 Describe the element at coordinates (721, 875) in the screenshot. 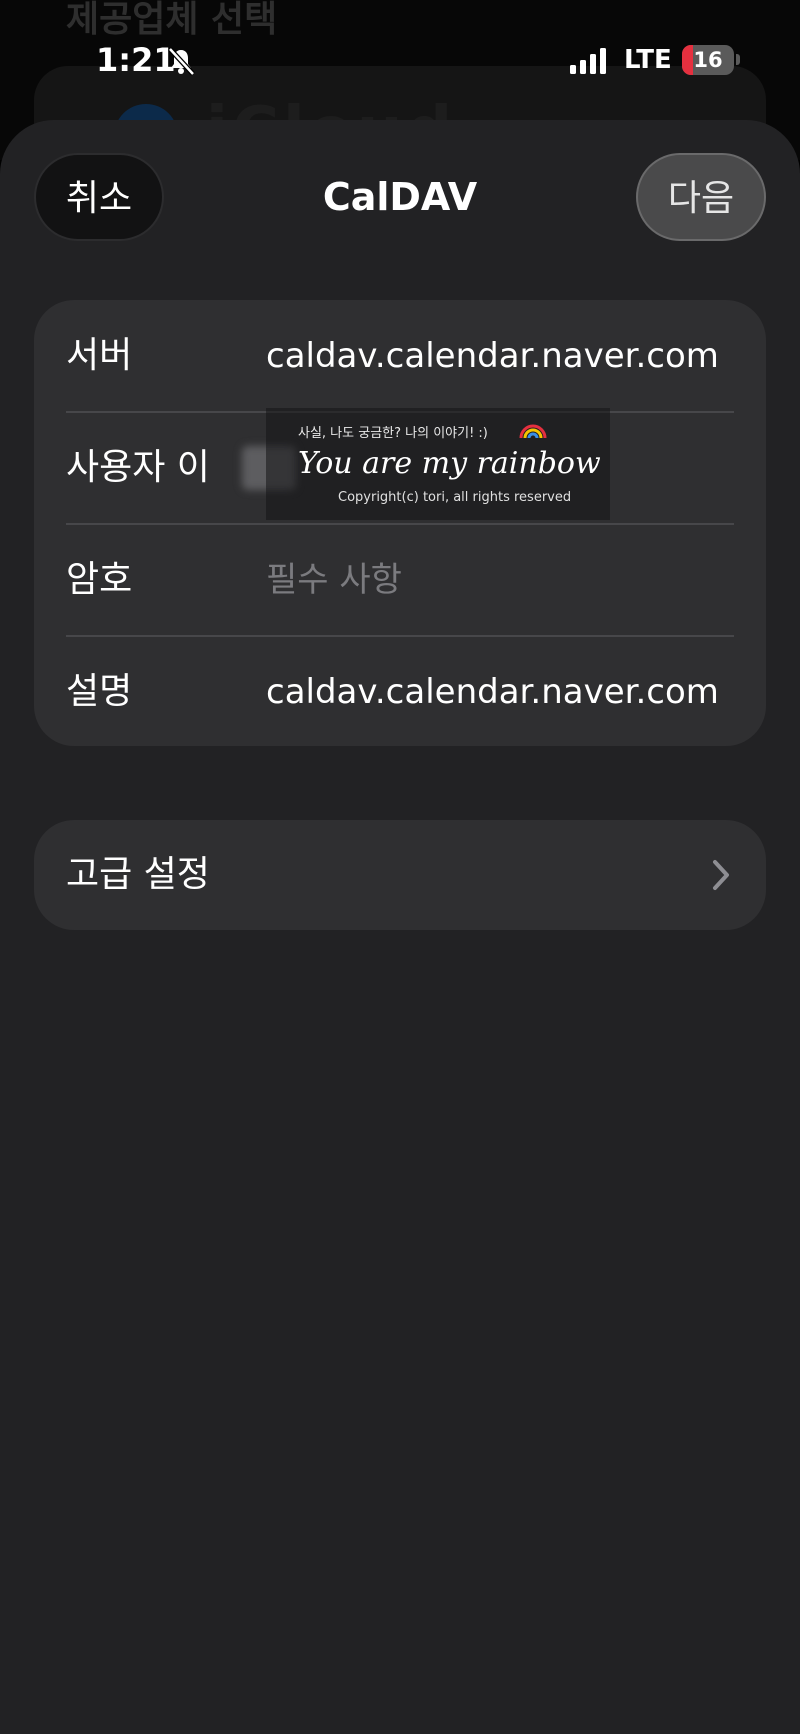

I see `chevron-right-icon` at that location.